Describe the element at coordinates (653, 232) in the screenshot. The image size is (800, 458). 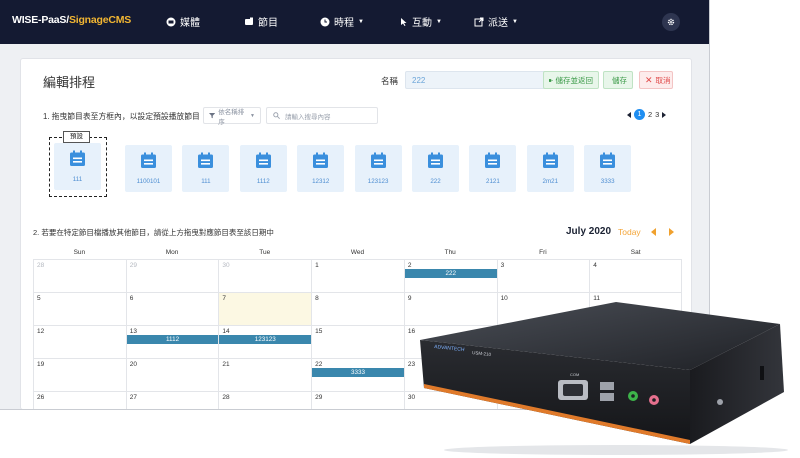
I see `calendar-prev-icon` at that location.